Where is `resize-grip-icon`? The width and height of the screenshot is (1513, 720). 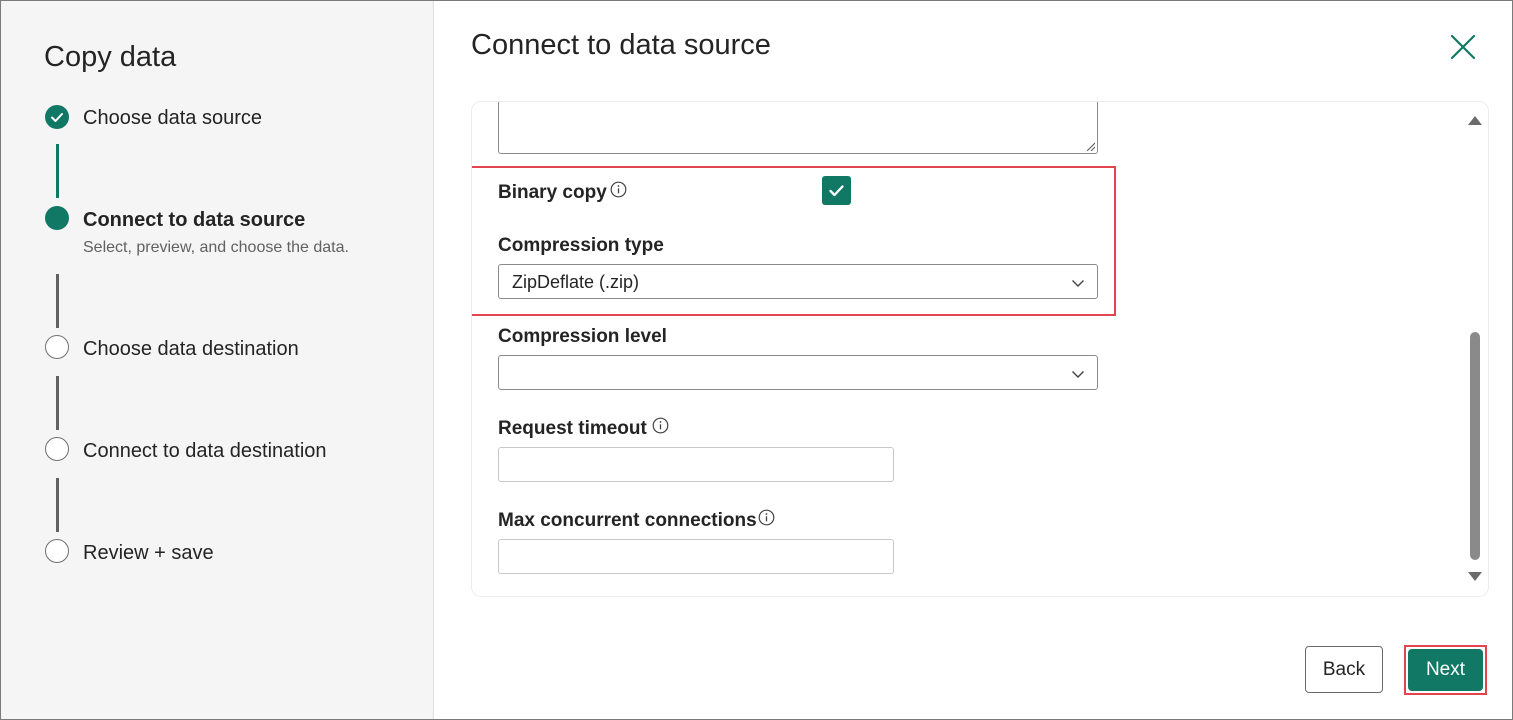
resize-grip-icon is located at coordinates (1090, 146).